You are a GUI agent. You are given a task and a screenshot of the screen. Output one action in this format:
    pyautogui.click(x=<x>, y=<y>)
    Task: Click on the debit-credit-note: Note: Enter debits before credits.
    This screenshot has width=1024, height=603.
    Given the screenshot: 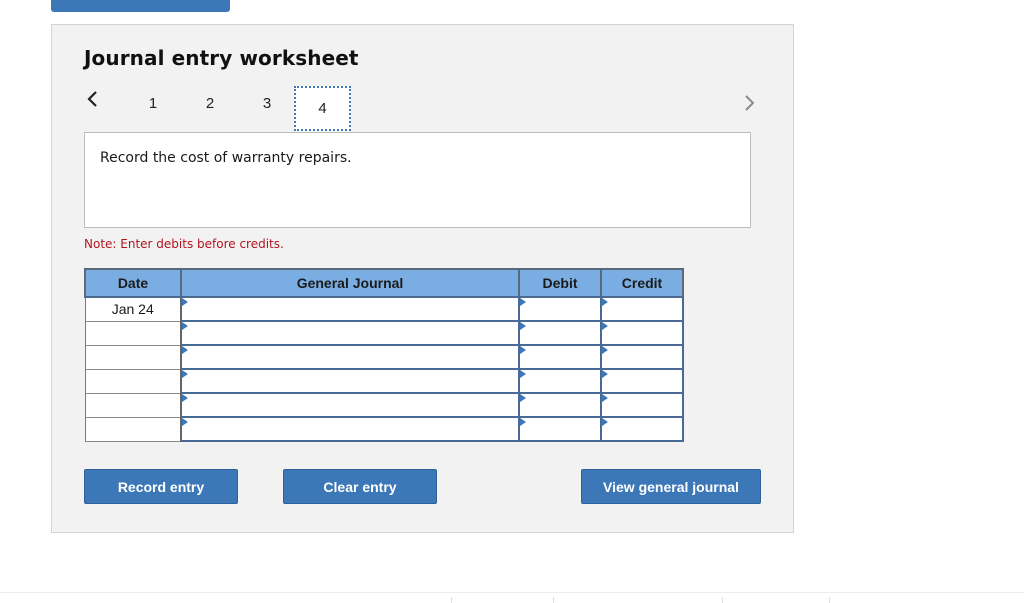 What is the action you would take?
    pyautogui.click(x=184, y=244)
    